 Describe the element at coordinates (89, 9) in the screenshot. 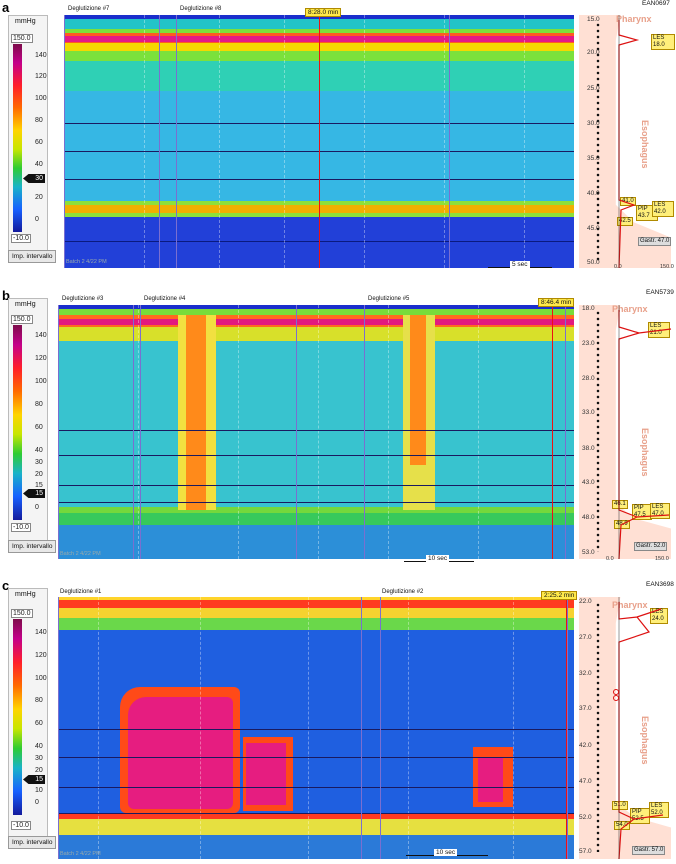

I see `swallow-label-7: Deglutizione #7` at that location.